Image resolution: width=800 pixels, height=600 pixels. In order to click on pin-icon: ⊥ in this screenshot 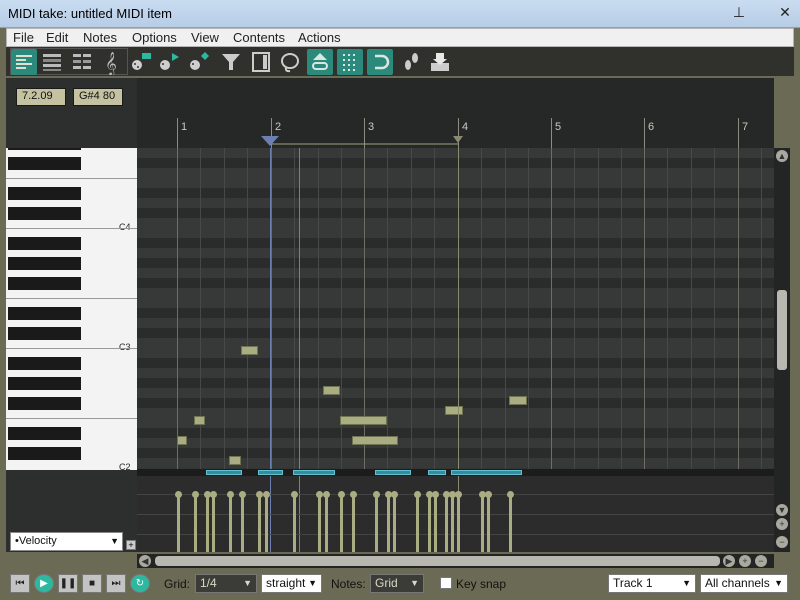, I will do `click(739, 13)`.